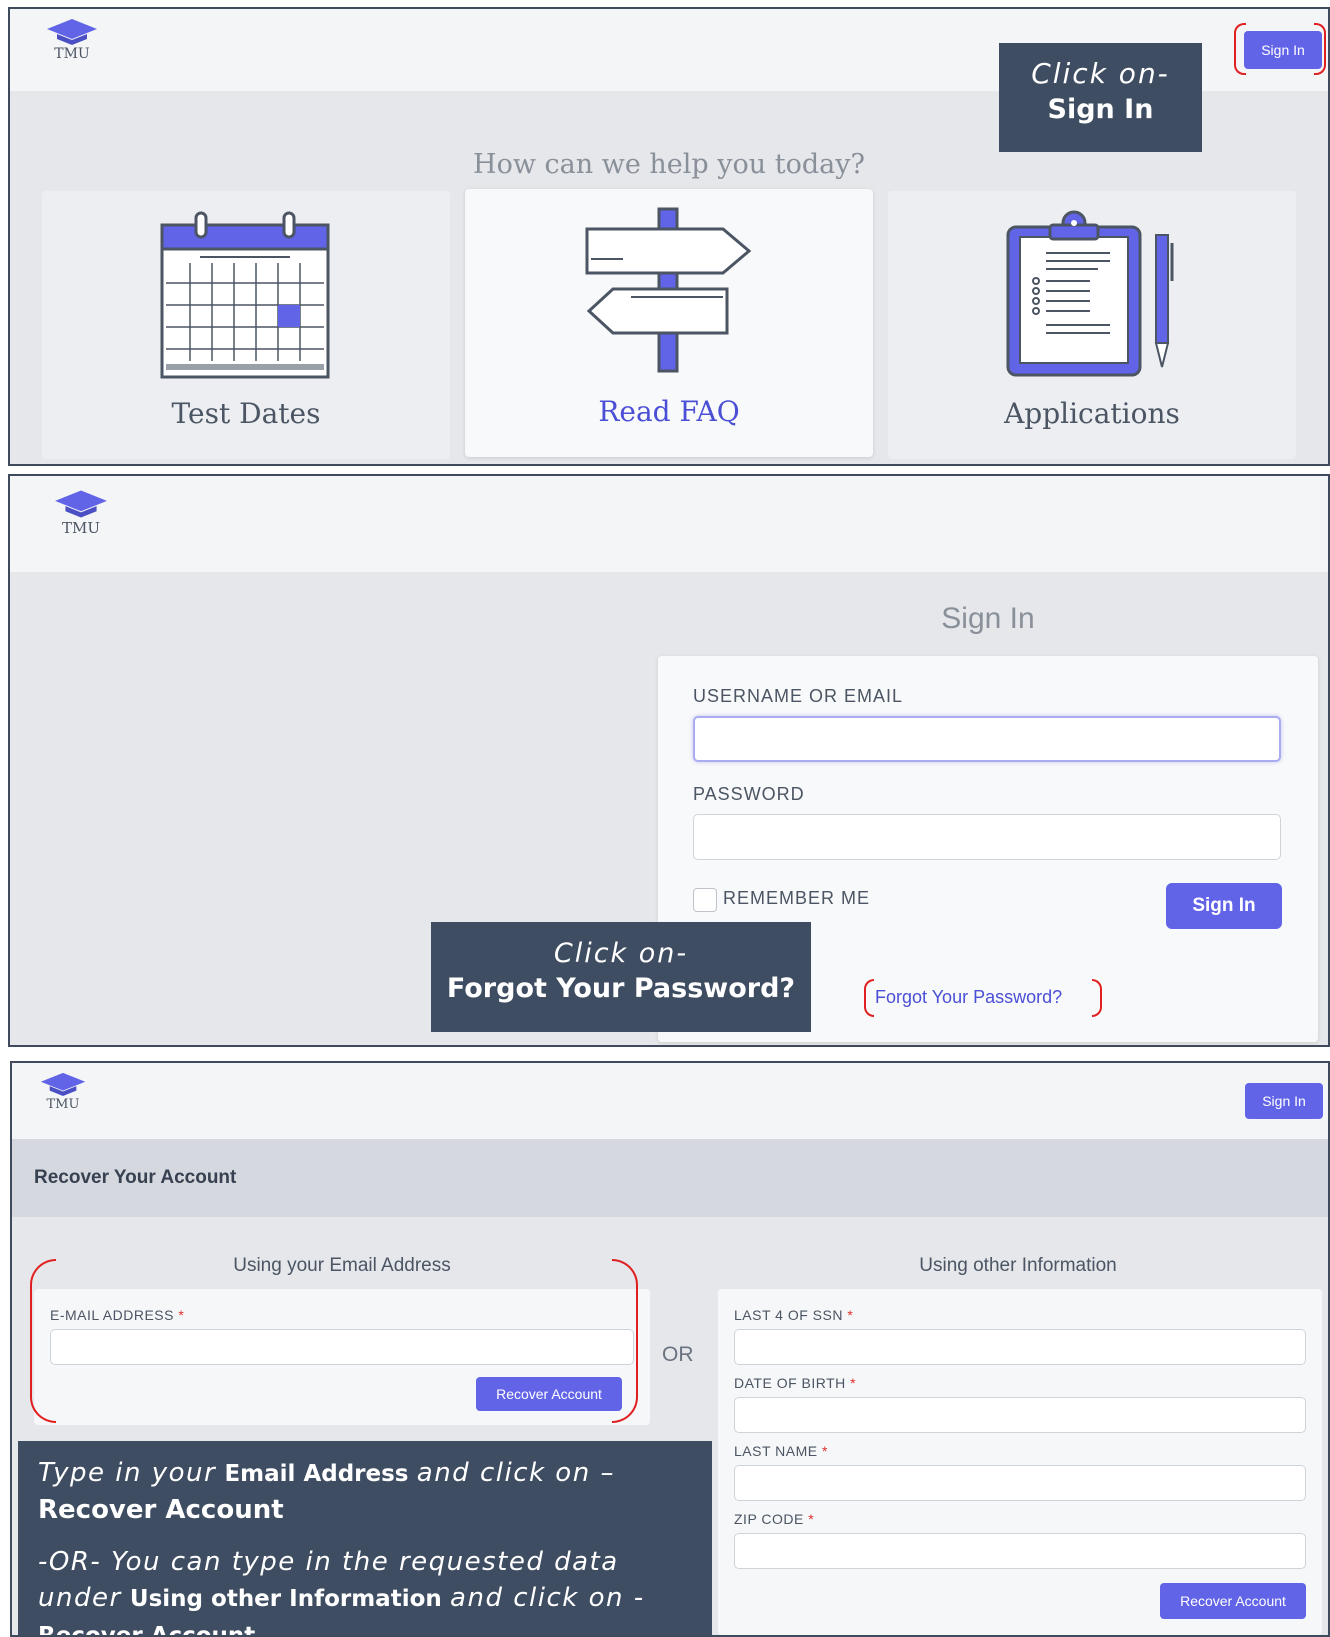  Describe the element at coordinates (774, 1519) in the screenshot. I see `zip-code-label: ZIP CODE *` at that location.